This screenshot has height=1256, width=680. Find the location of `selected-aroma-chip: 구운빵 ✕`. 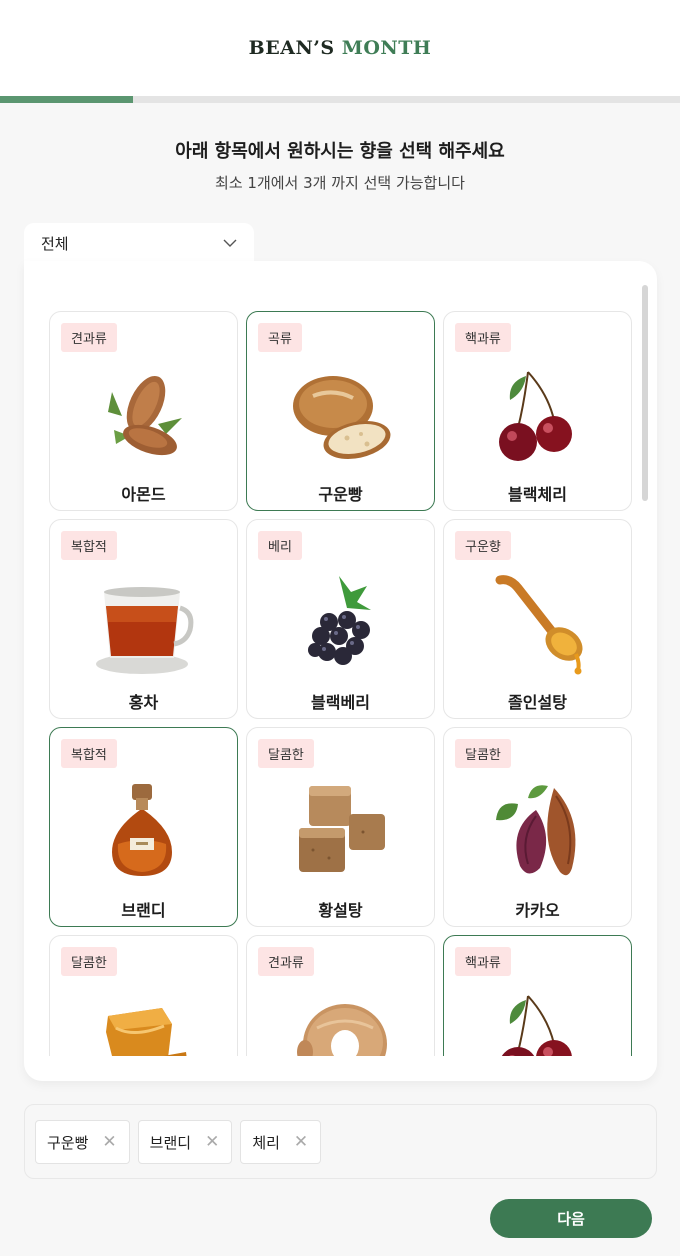

selected-aroma-chip: 구운빵 ✕ is located at coordinates (82, 1142).